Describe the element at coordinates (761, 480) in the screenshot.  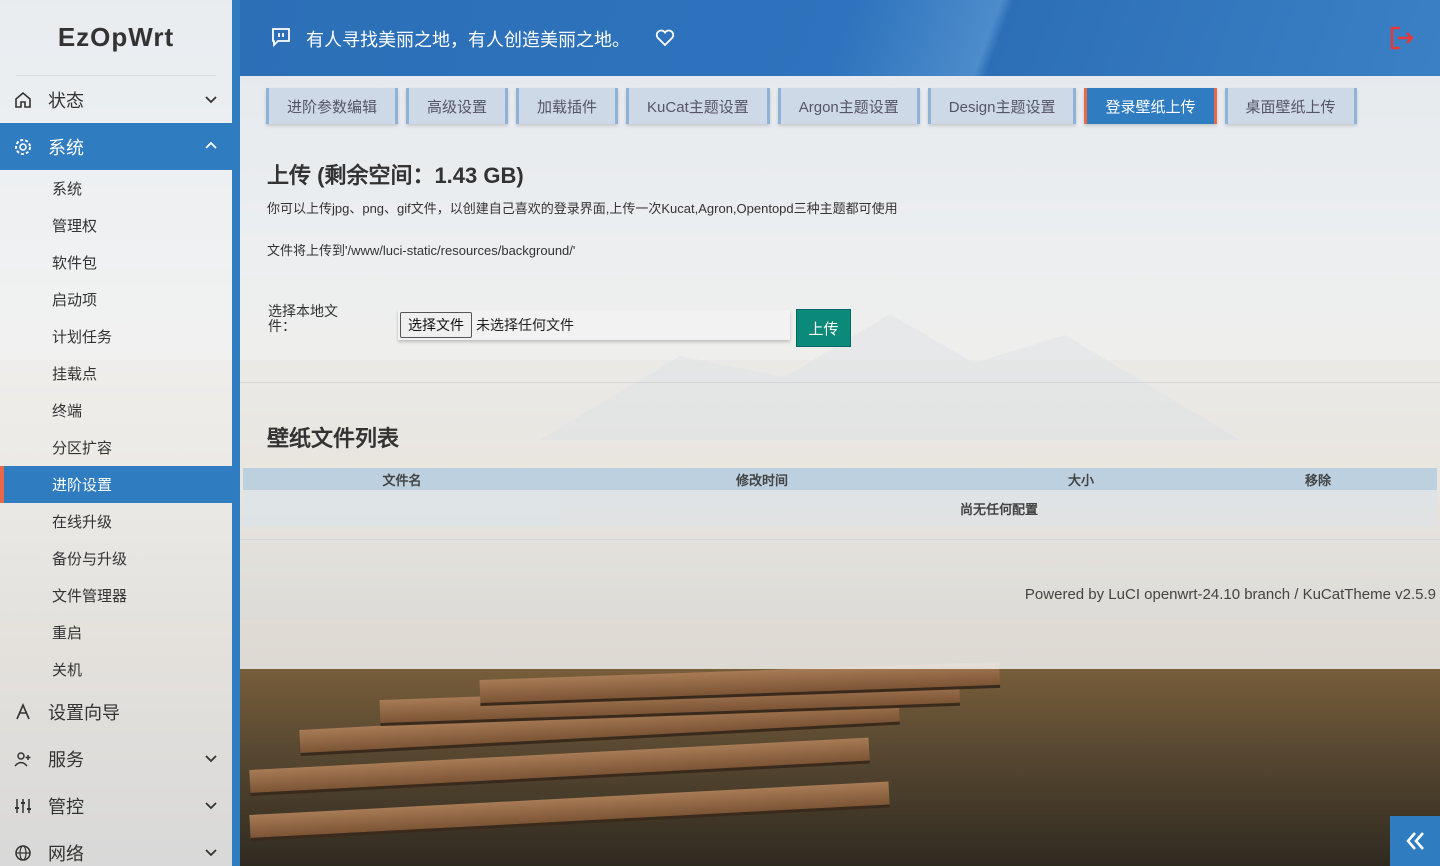
I see `column-header-modified: 修改时间` at that location.